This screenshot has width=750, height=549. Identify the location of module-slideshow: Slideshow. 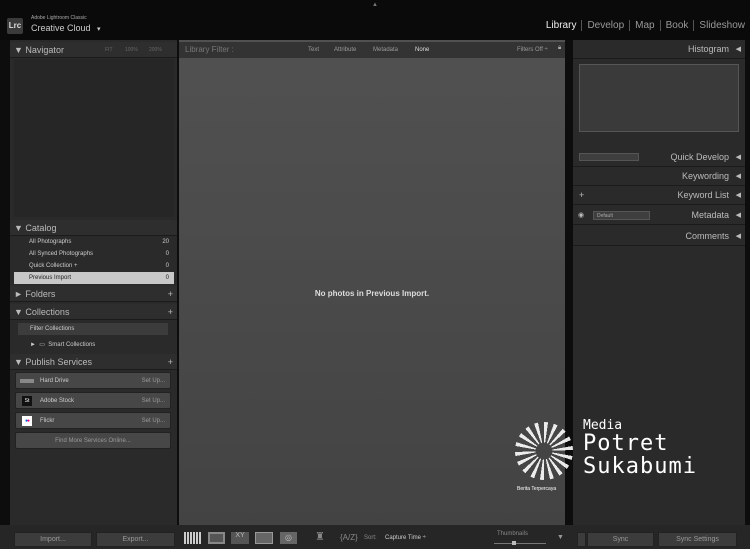
(721, 25).